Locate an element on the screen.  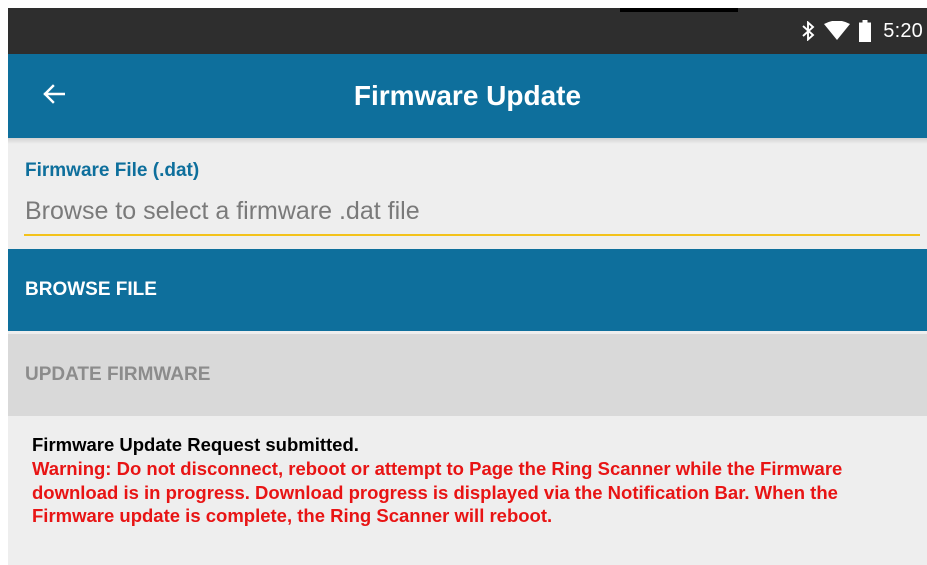
browse-file-button: BROWSE FILE is located at coordinates (467, 290).